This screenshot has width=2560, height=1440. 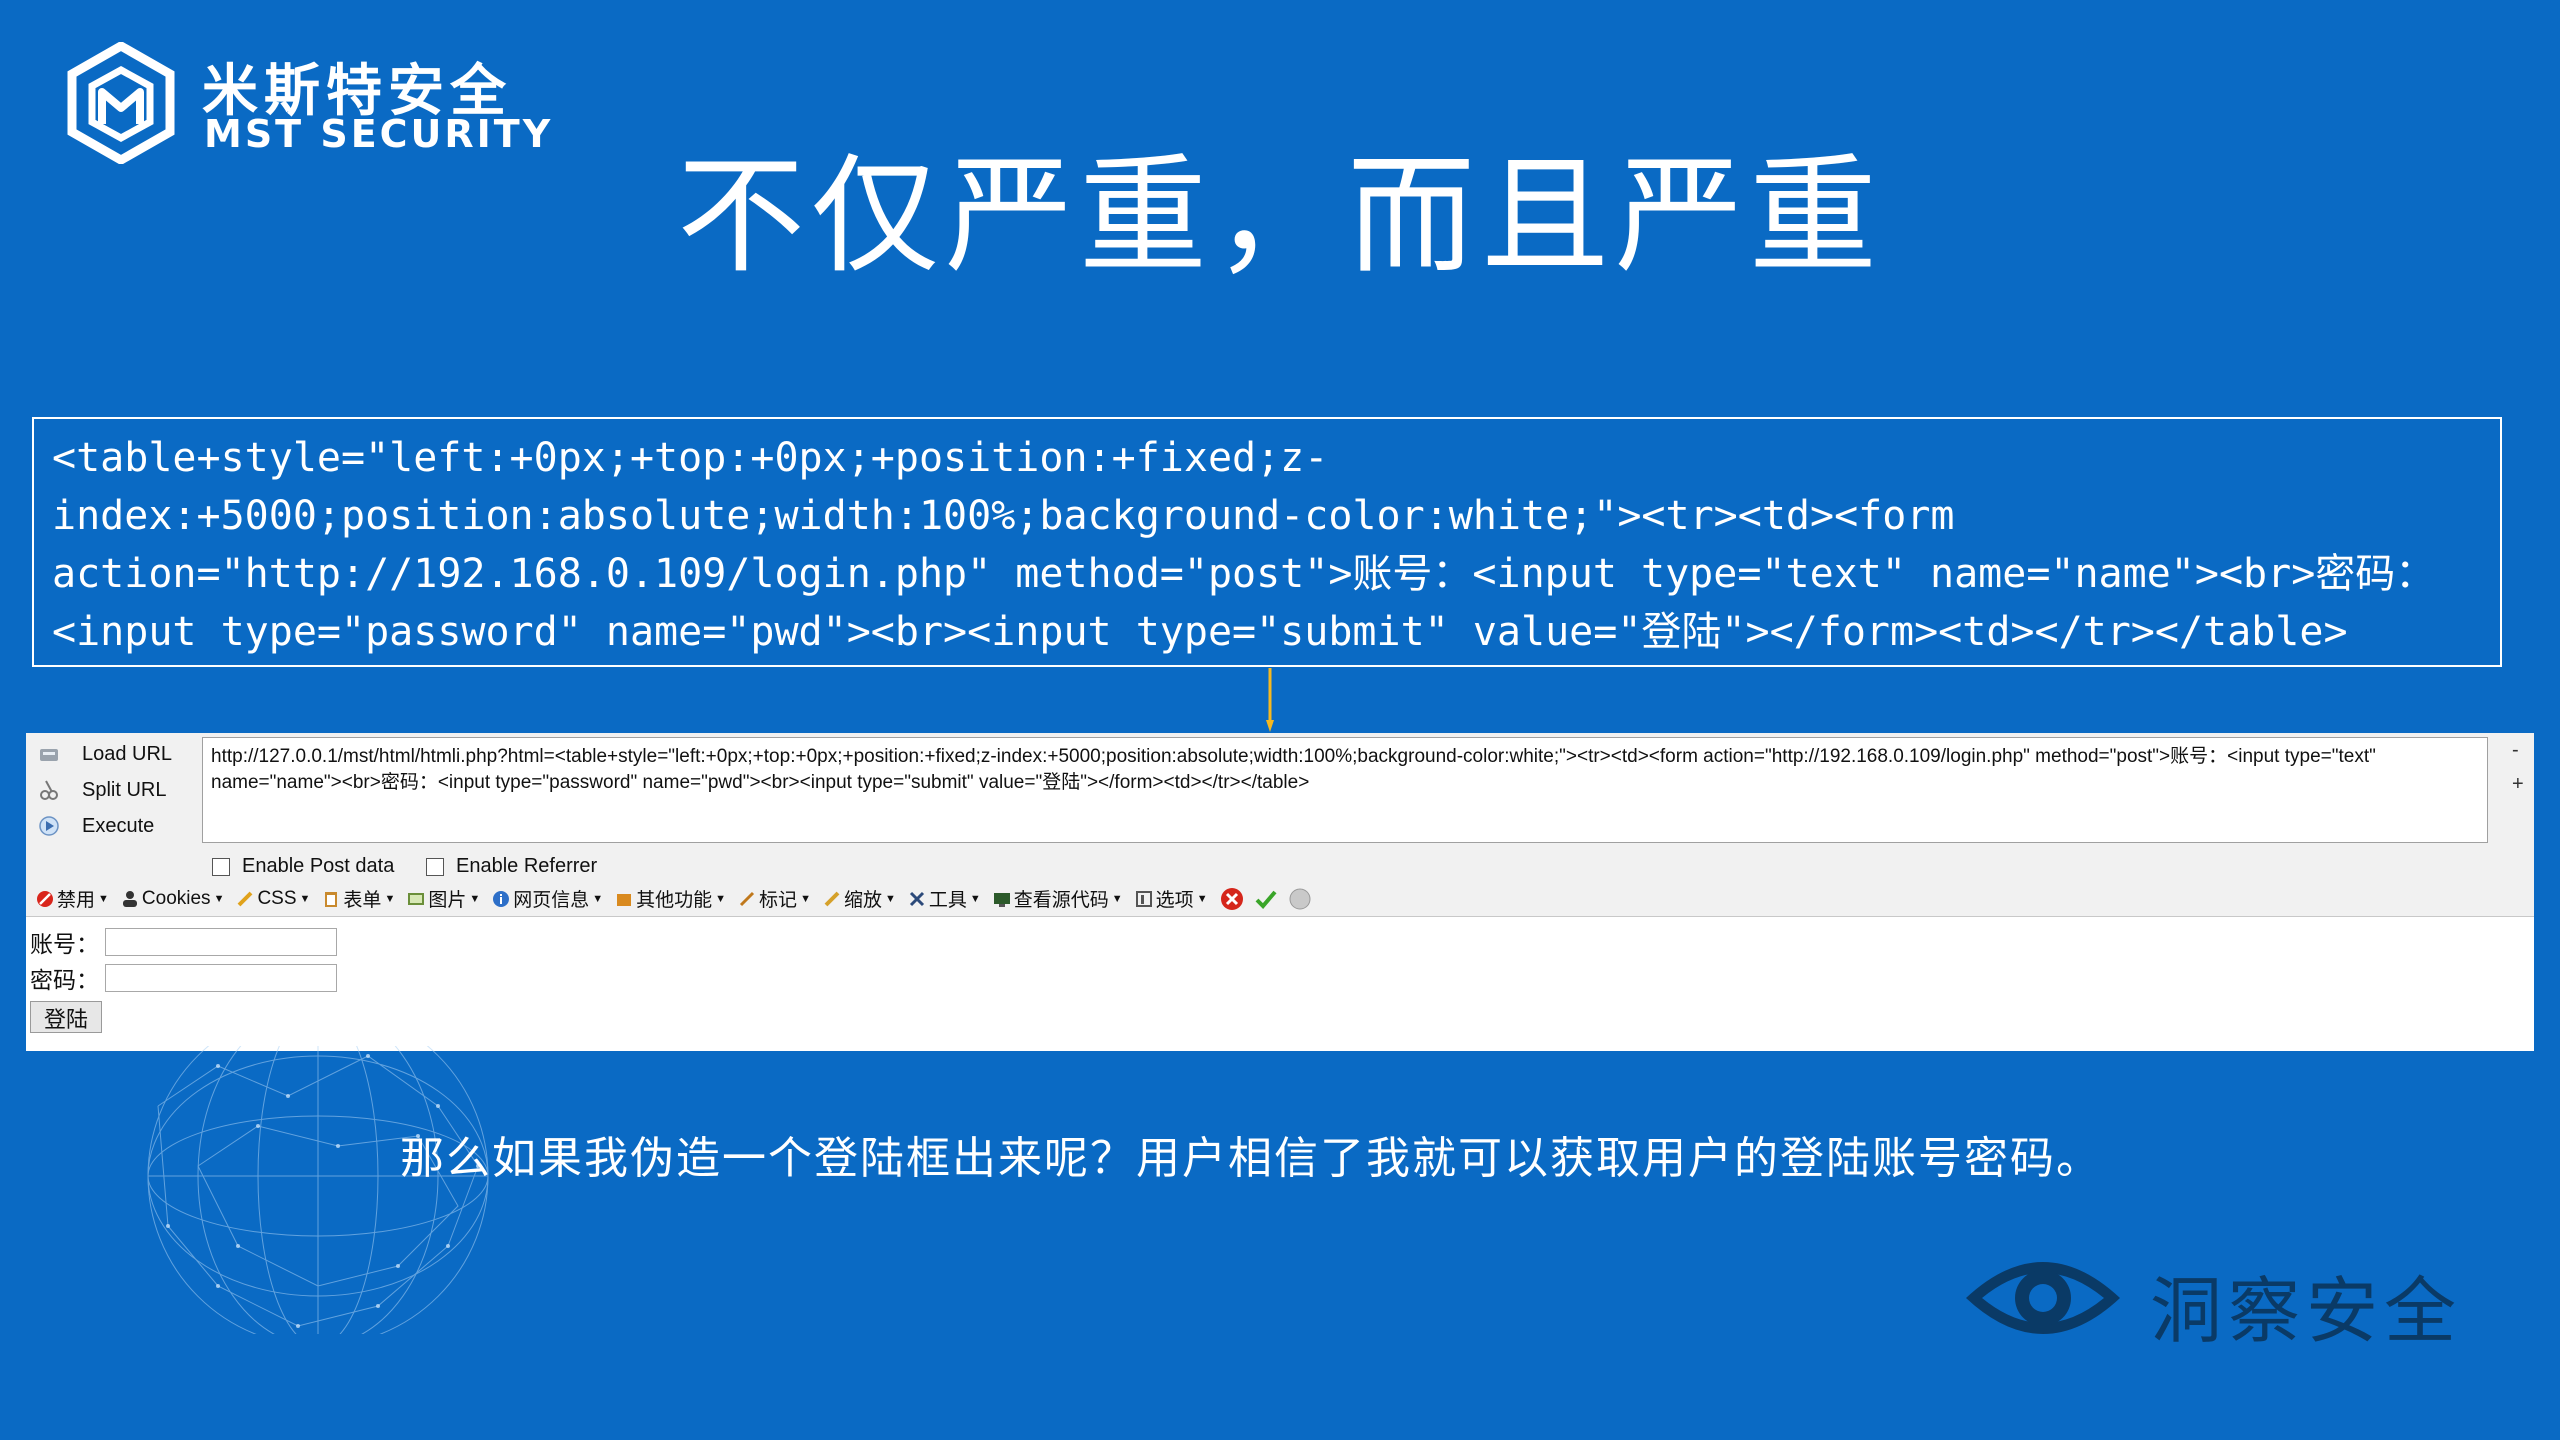 What do you see at coordinates (72, 898) in the screenshot?
I see `toolbar-disable: 禁用 ▼` at bounding box center [72, 898].